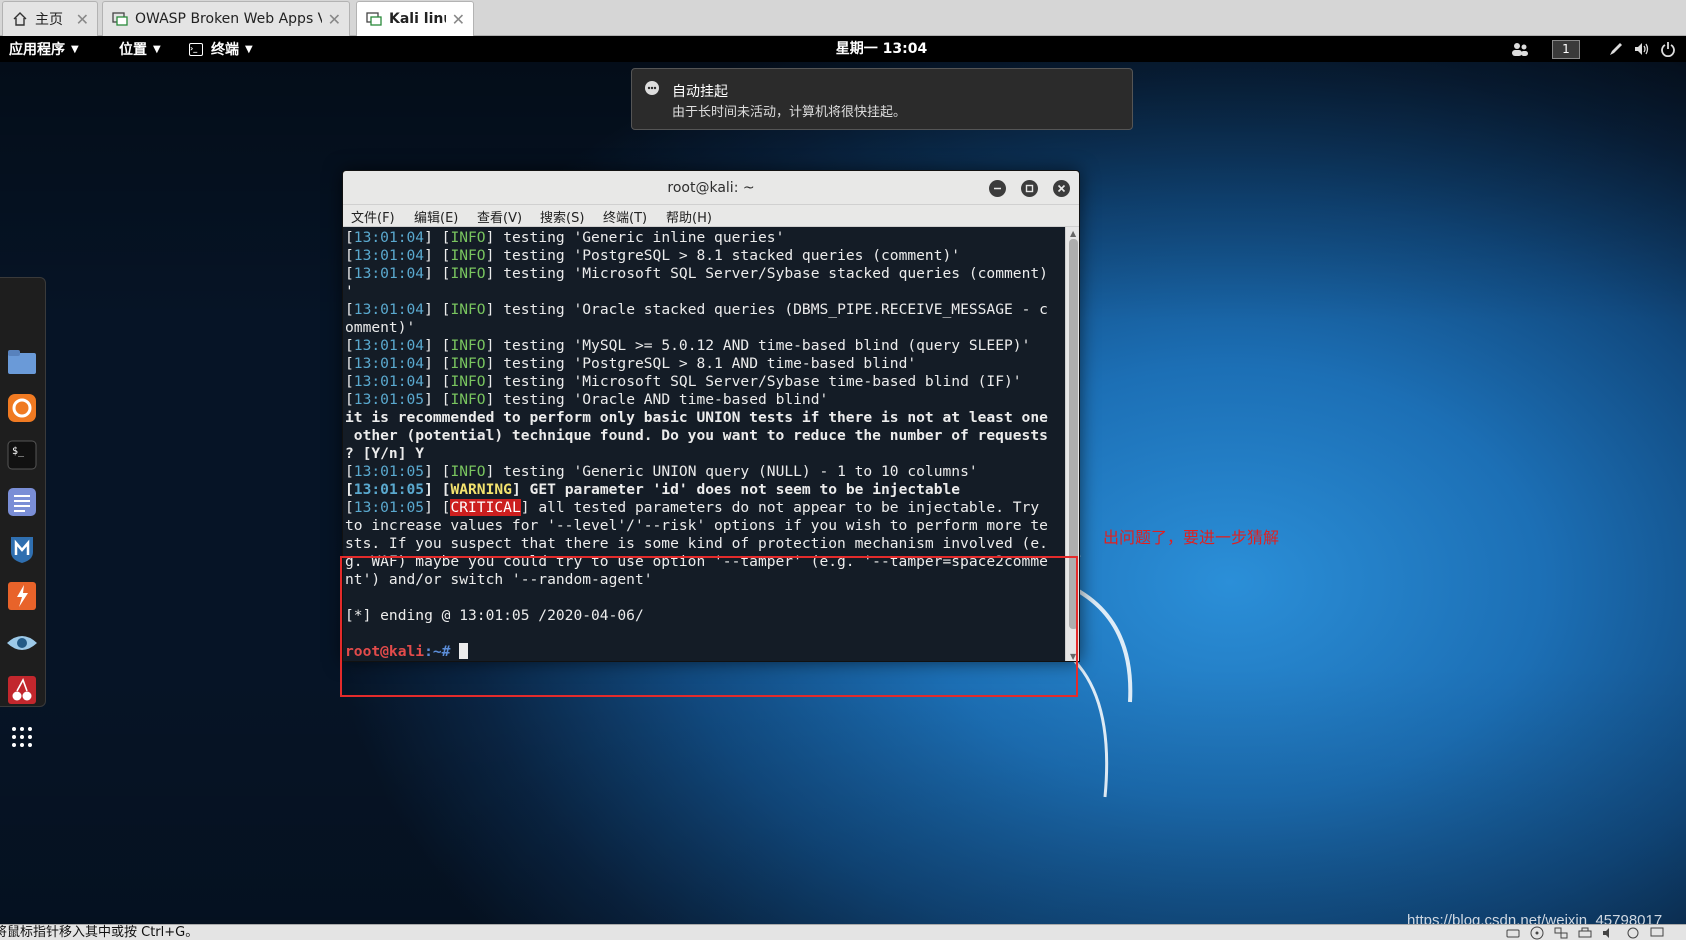  I want to click on dash-sidebar: $_, so click(23, 512).